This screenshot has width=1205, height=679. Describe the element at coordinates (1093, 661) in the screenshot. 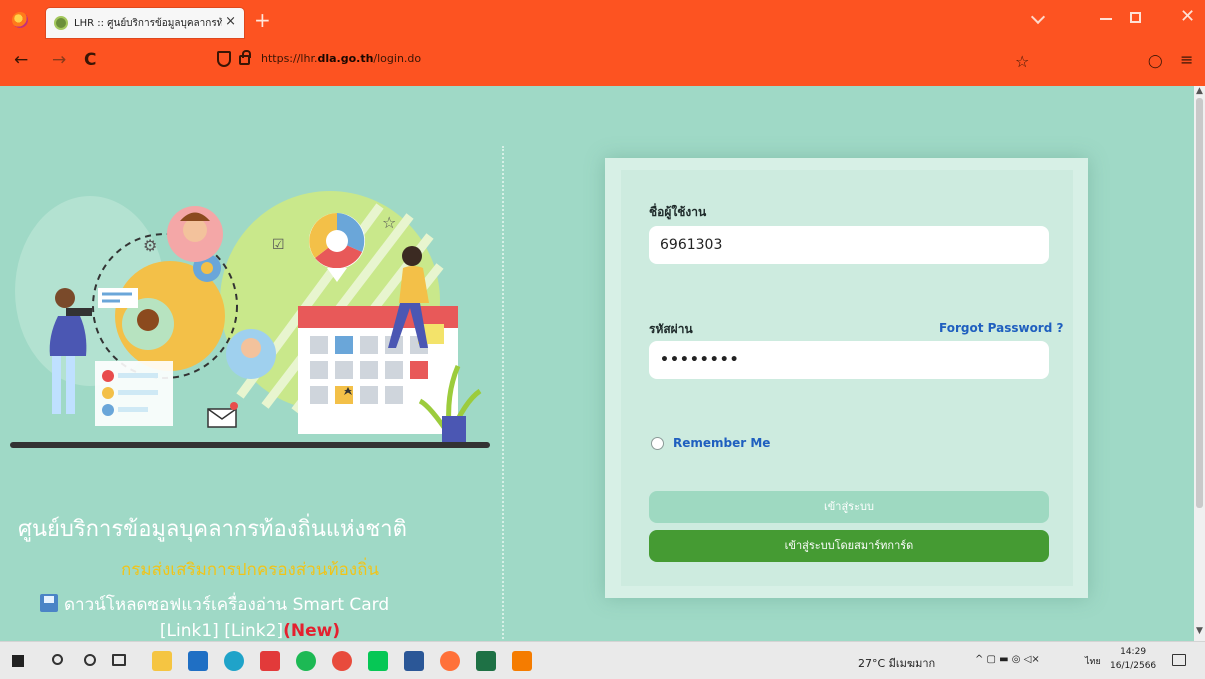

I see `language-indicator: ไทย` at that location.